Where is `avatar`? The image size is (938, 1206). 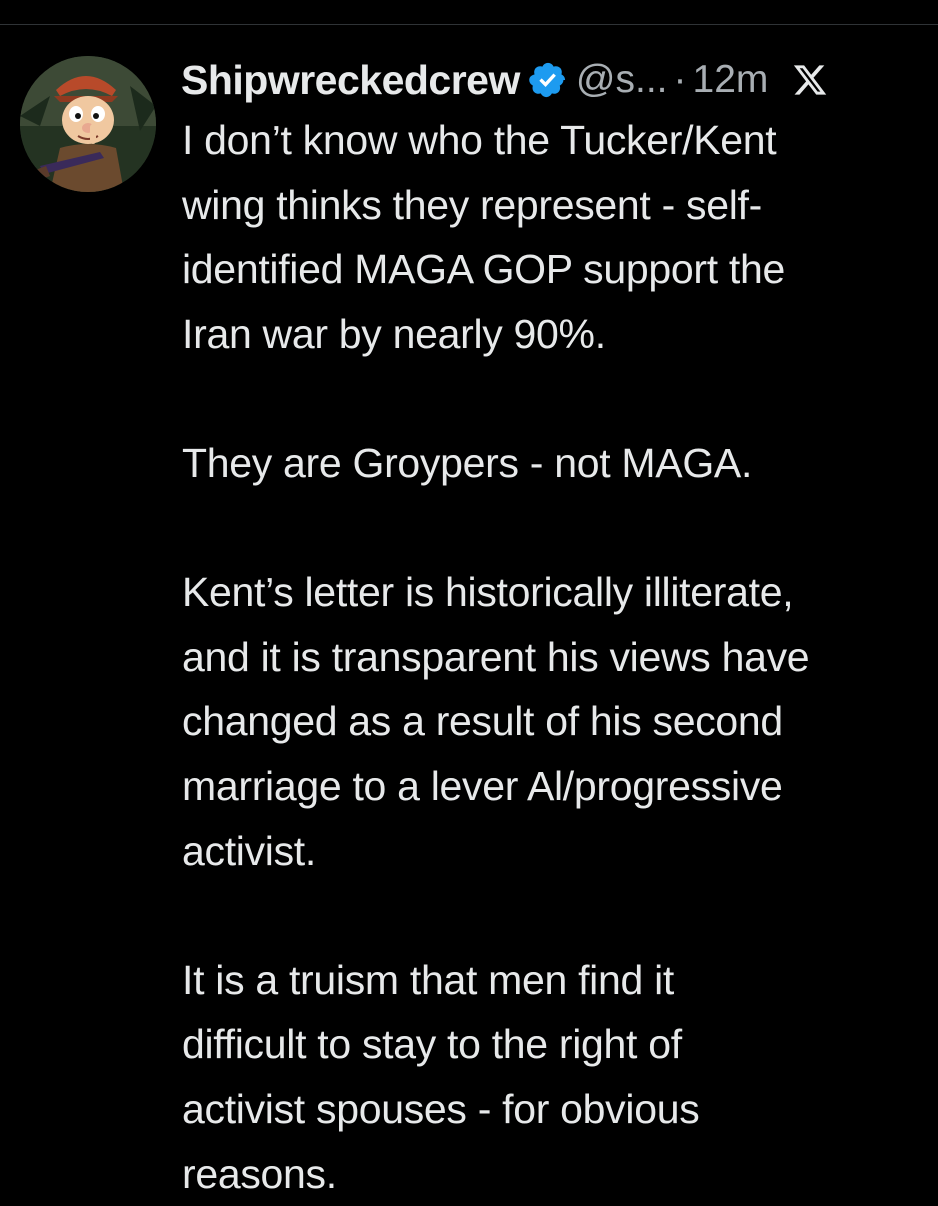
avatar is located at coordinates (88, 124).